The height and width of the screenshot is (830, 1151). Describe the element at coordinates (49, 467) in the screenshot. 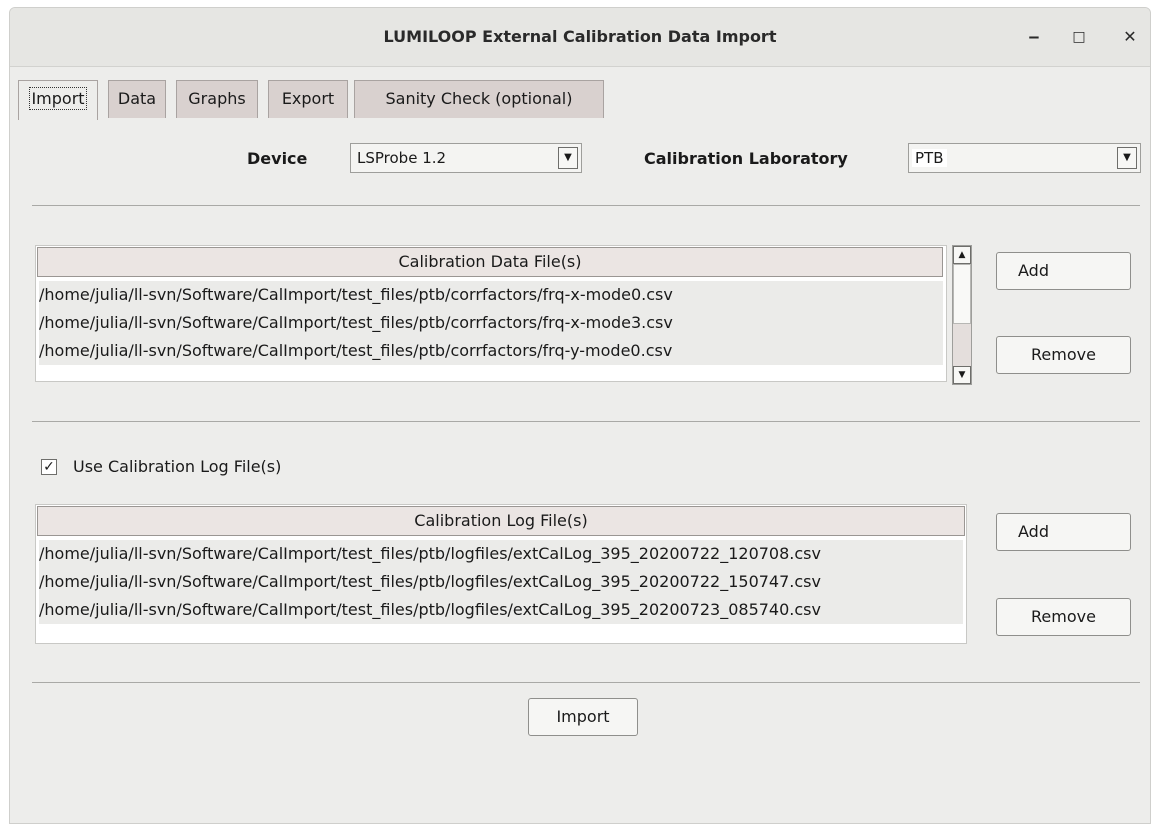

I see `use-log-checkbox: ✓` at that location.